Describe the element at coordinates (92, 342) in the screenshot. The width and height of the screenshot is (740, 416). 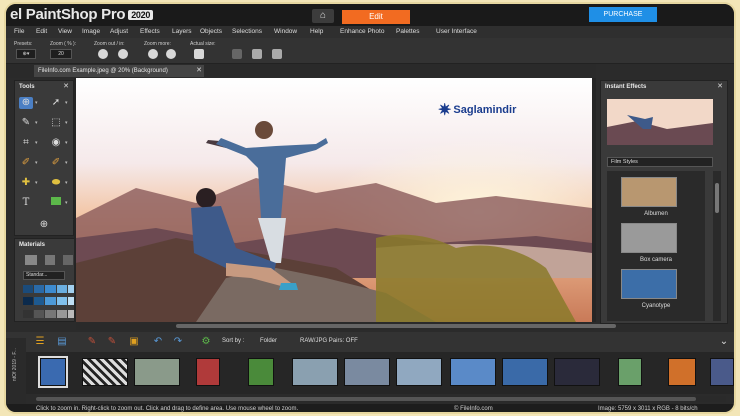
I see `brush-icon: ✎` at that location.